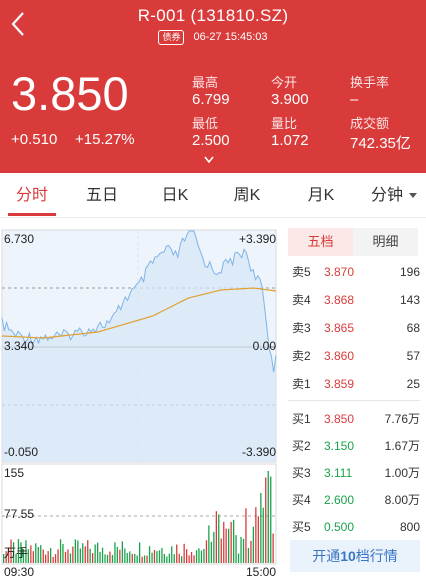 The height and width of the screenshot is (582, 426). What do you see at coordinates (264, 346) in the screenshot?
I see `pct-axis-mid-label: 0.00` at bounding box center [264, 346].